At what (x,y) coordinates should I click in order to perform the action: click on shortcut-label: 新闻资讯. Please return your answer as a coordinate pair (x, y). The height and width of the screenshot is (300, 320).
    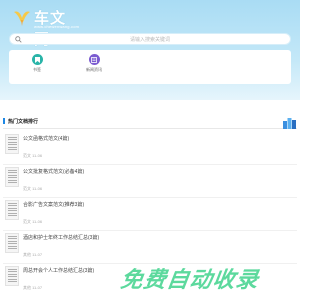
    Looking at the image, I should click on (94, 69).